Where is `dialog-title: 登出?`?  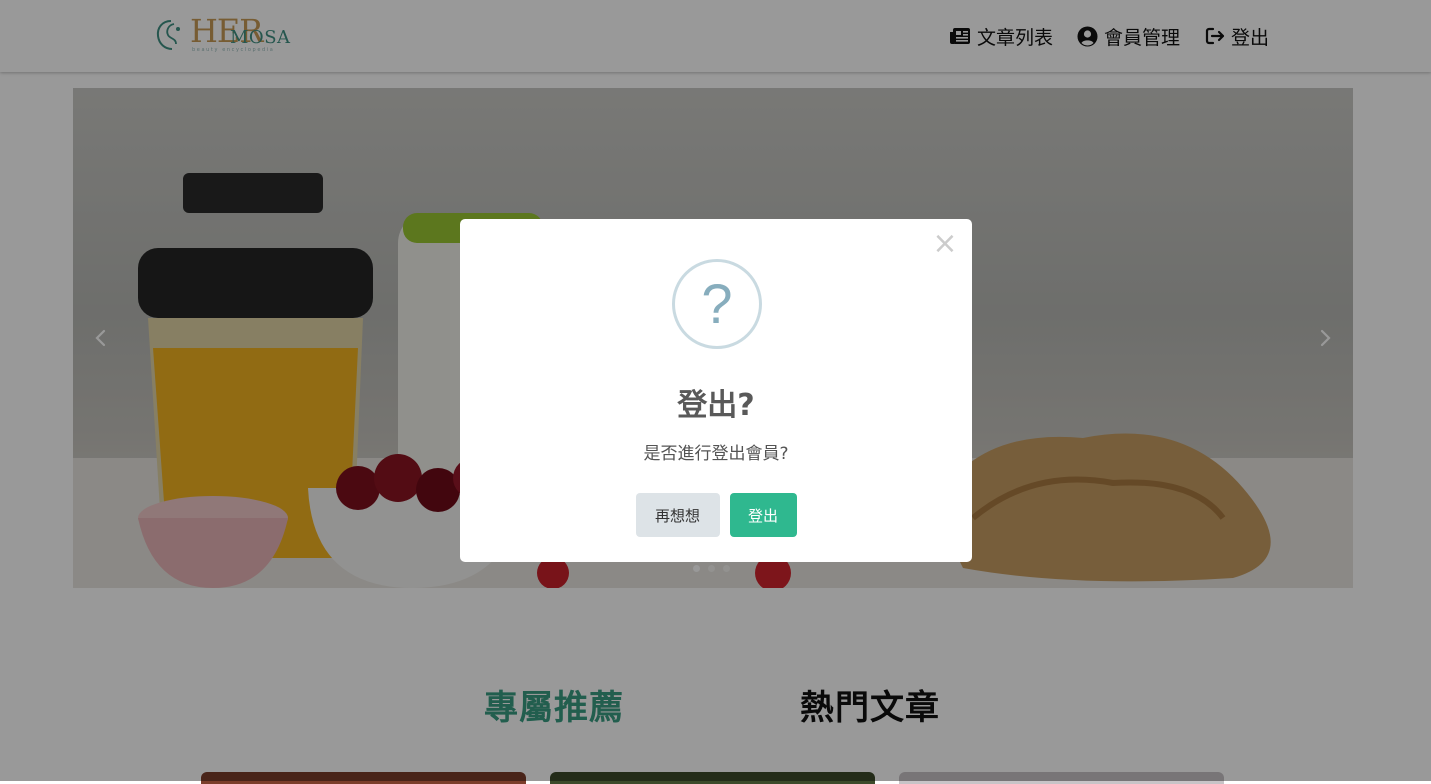 dialog-title: 登出? is located at coordinates (716, 405).